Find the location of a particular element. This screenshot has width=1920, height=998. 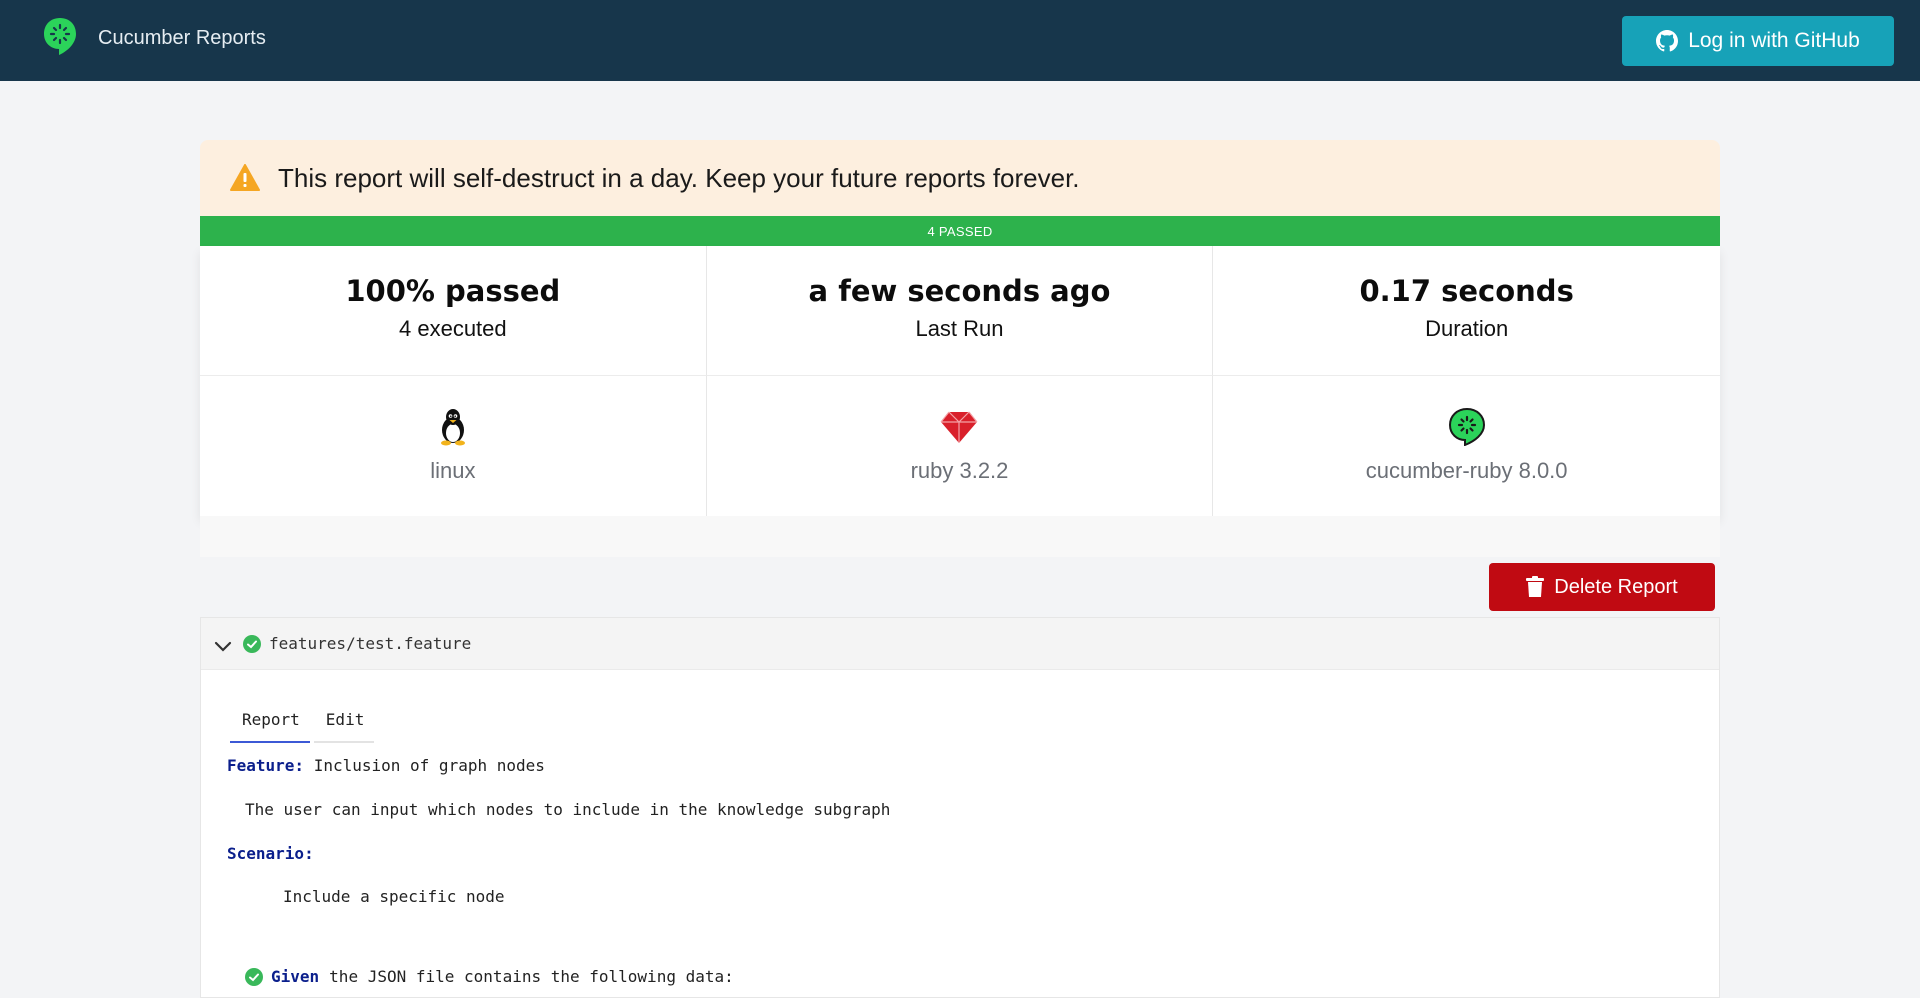

env-label: ruby 3.2.2 is located at coordinates (959, 470).